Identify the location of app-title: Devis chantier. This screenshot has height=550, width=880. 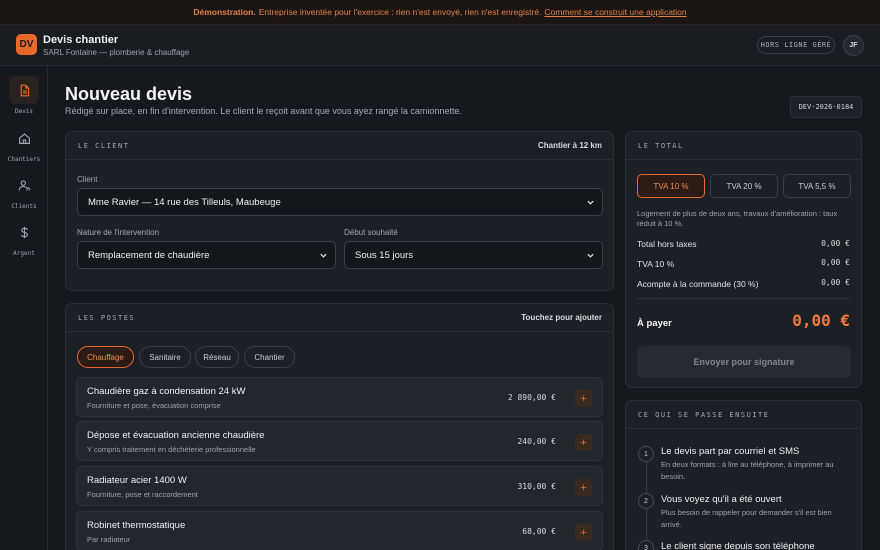
(81, 40).